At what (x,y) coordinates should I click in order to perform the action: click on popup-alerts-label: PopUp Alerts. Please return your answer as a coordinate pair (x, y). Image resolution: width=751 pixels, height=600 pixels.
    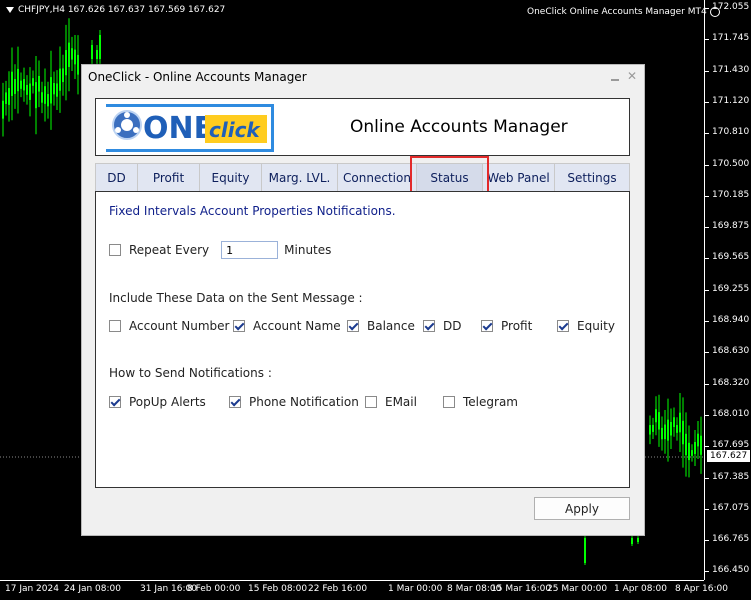
    Looking at the image, I should click on (167, 402).